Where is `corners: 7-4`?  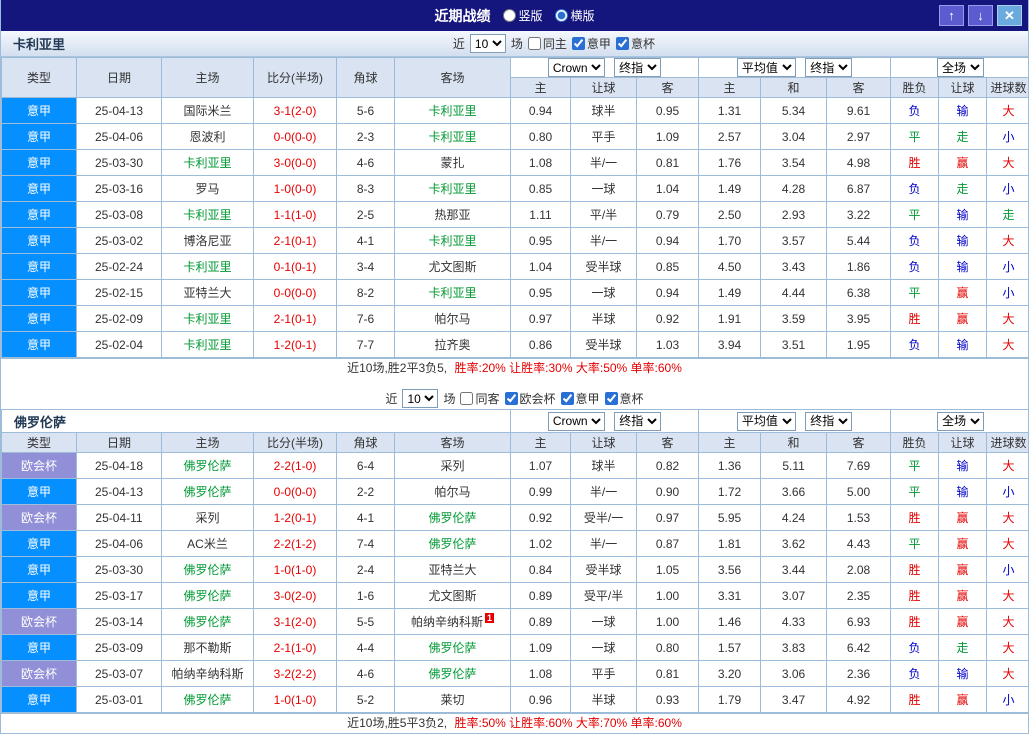 corners: 7-4 is located at coordinates (365, 543).